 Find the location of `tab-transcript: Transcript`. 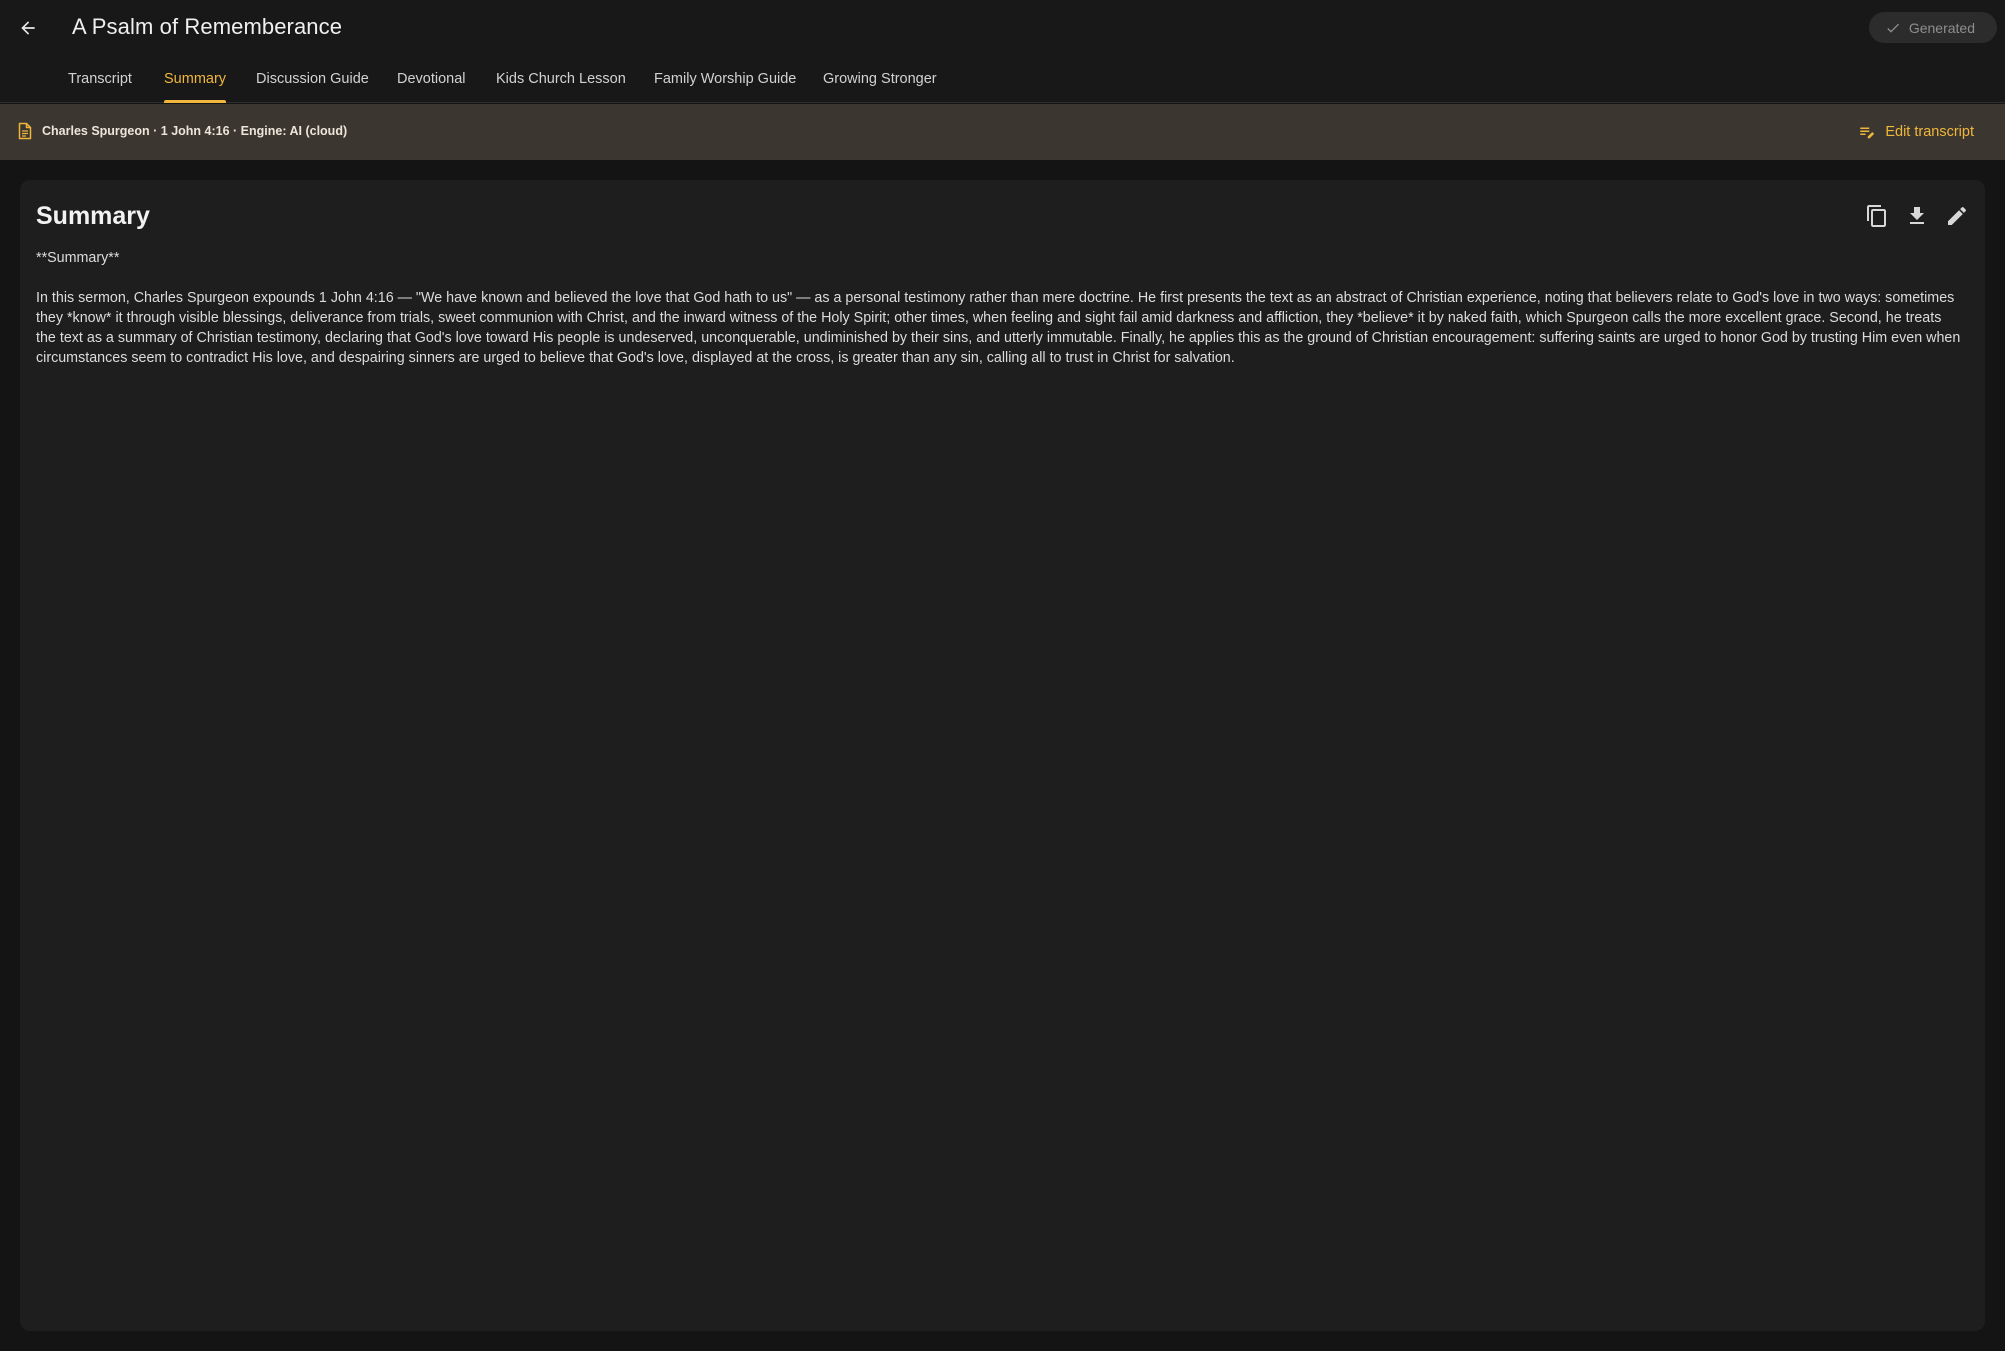

tab-transcript: Transcript is located at coordinates (100, 79).